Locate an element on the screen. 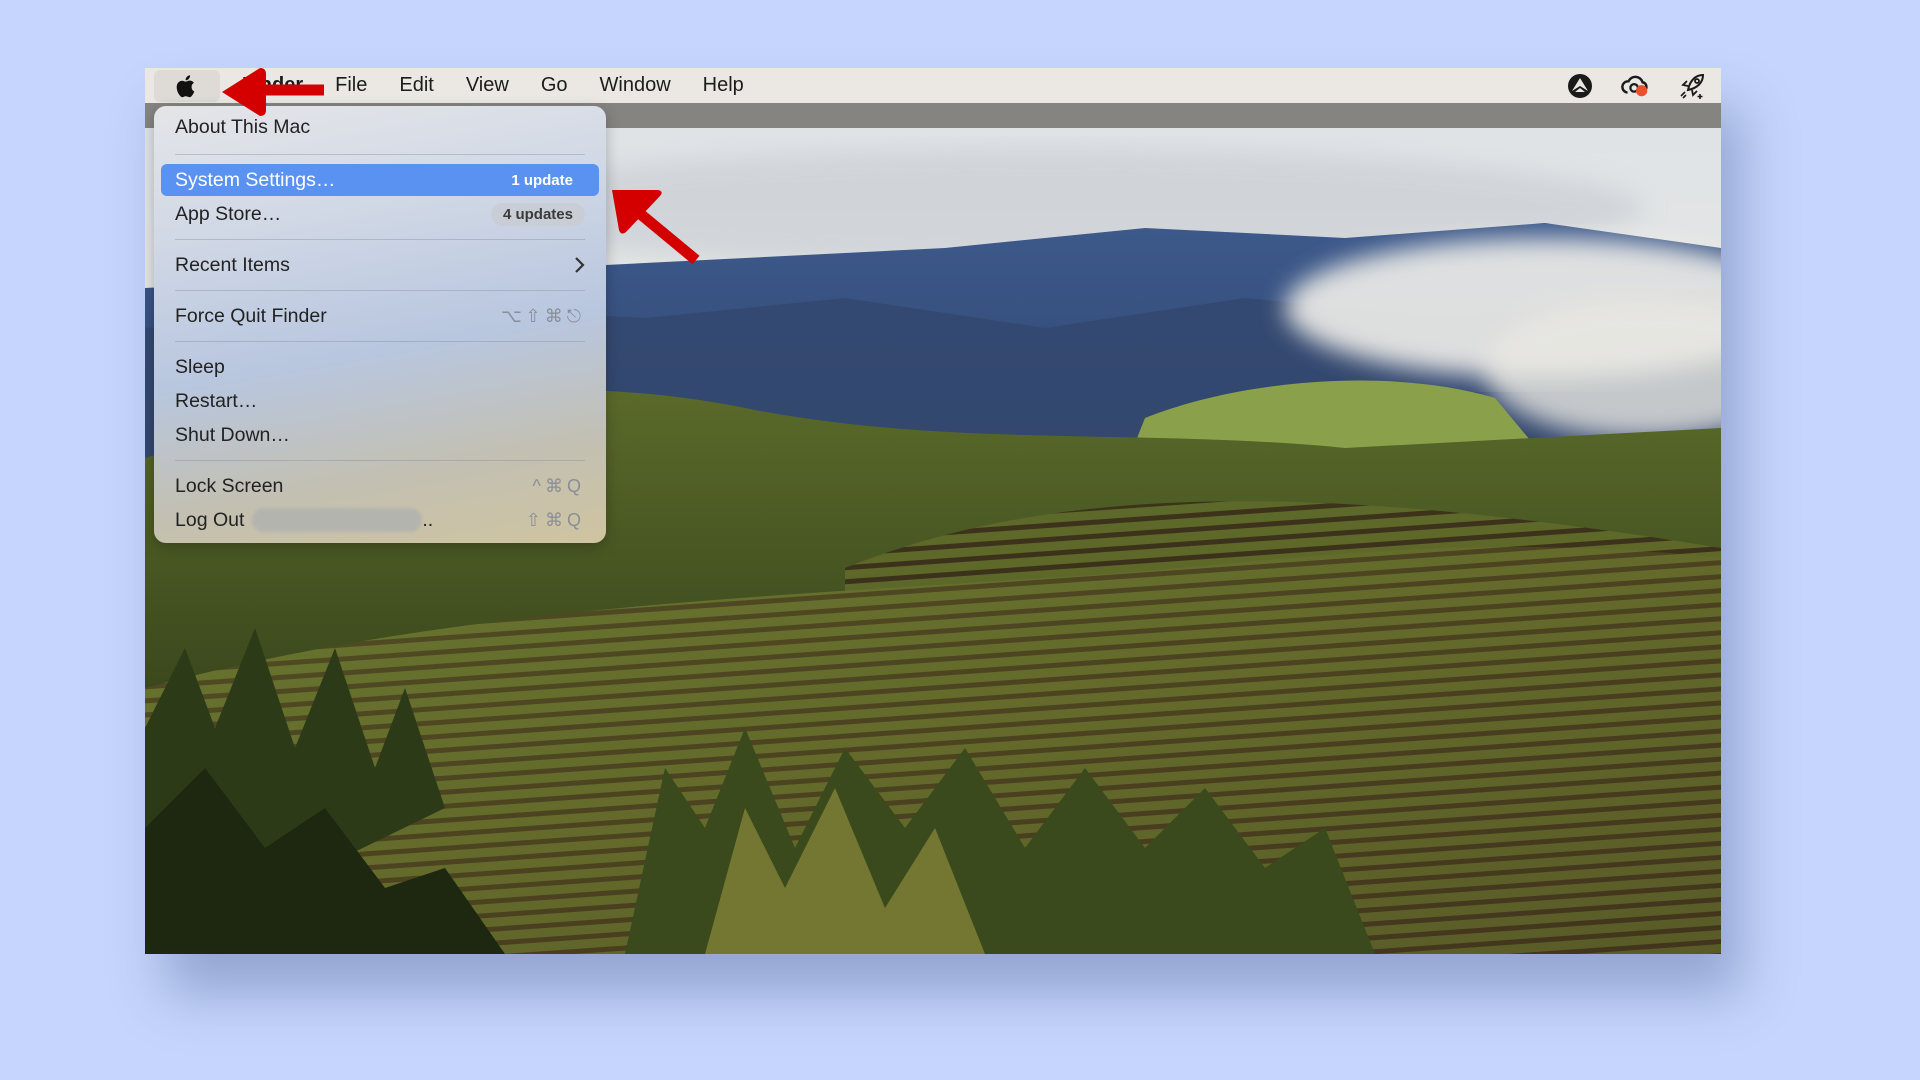 The image size is (1920, 1080). vpn-icon is located at coordinates (1580, 86).